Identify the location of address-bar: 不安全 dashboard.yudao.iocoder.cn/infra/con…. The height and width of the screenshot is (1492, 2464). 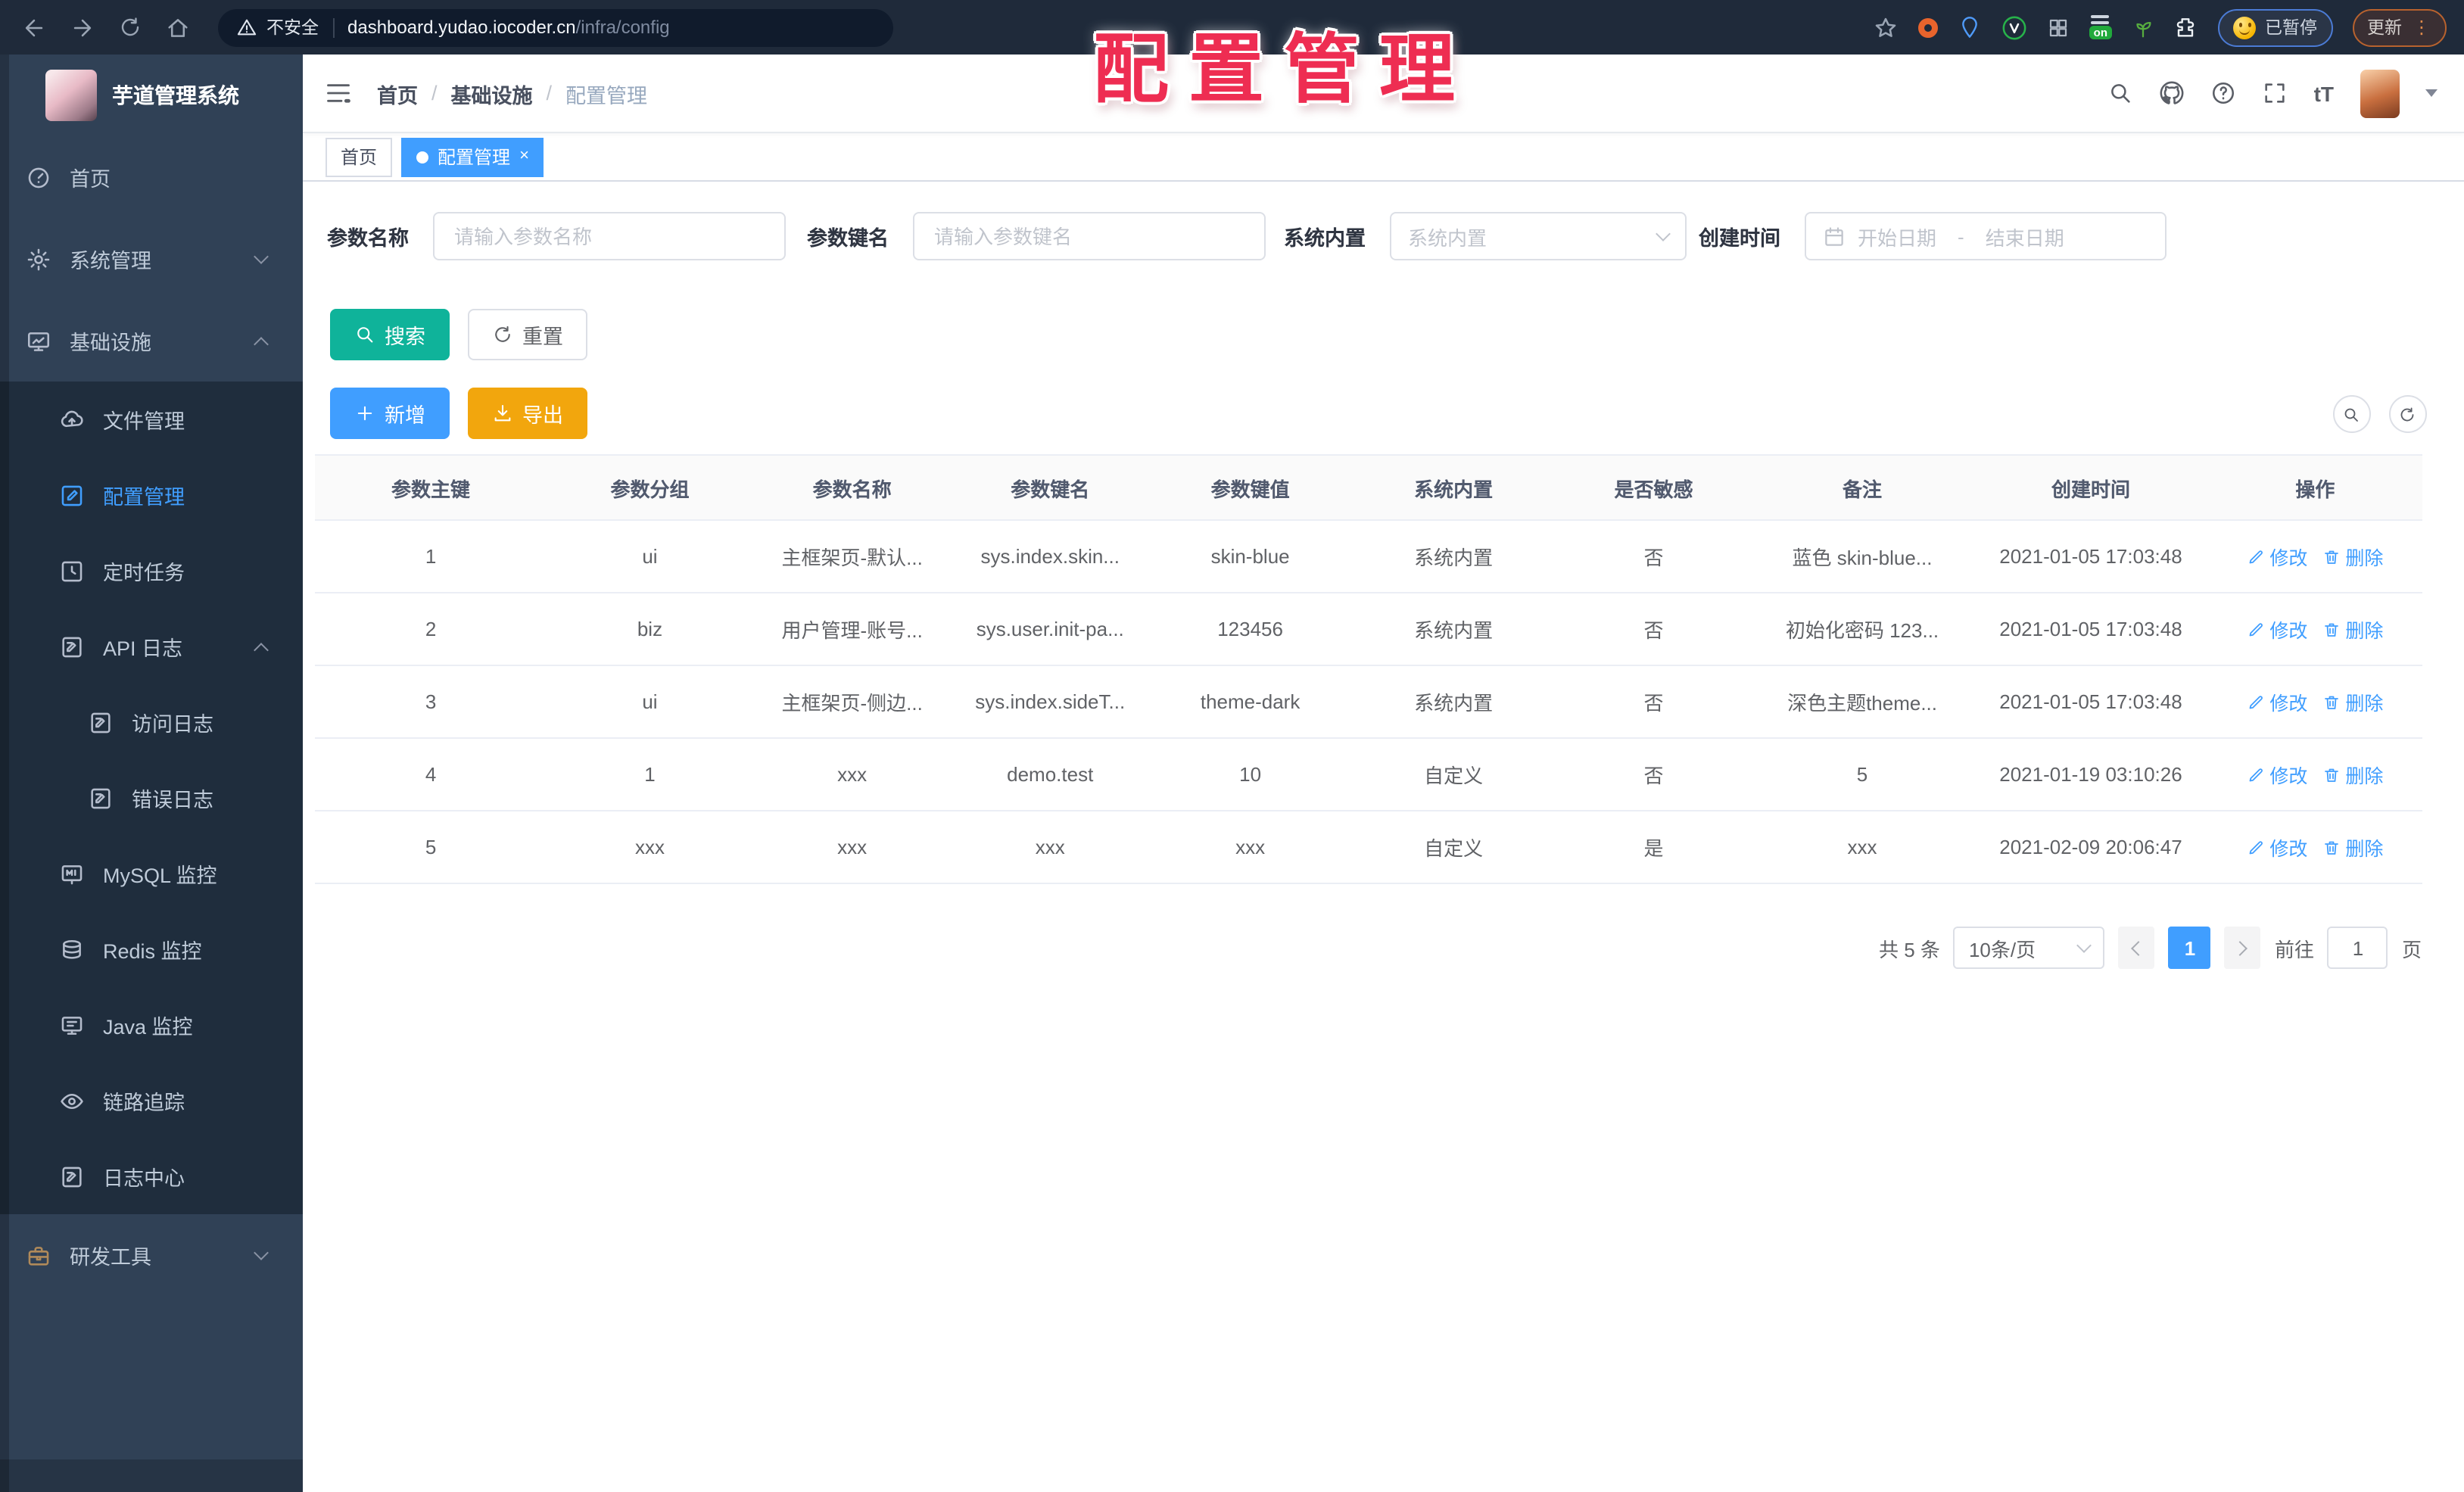
(555, 27).